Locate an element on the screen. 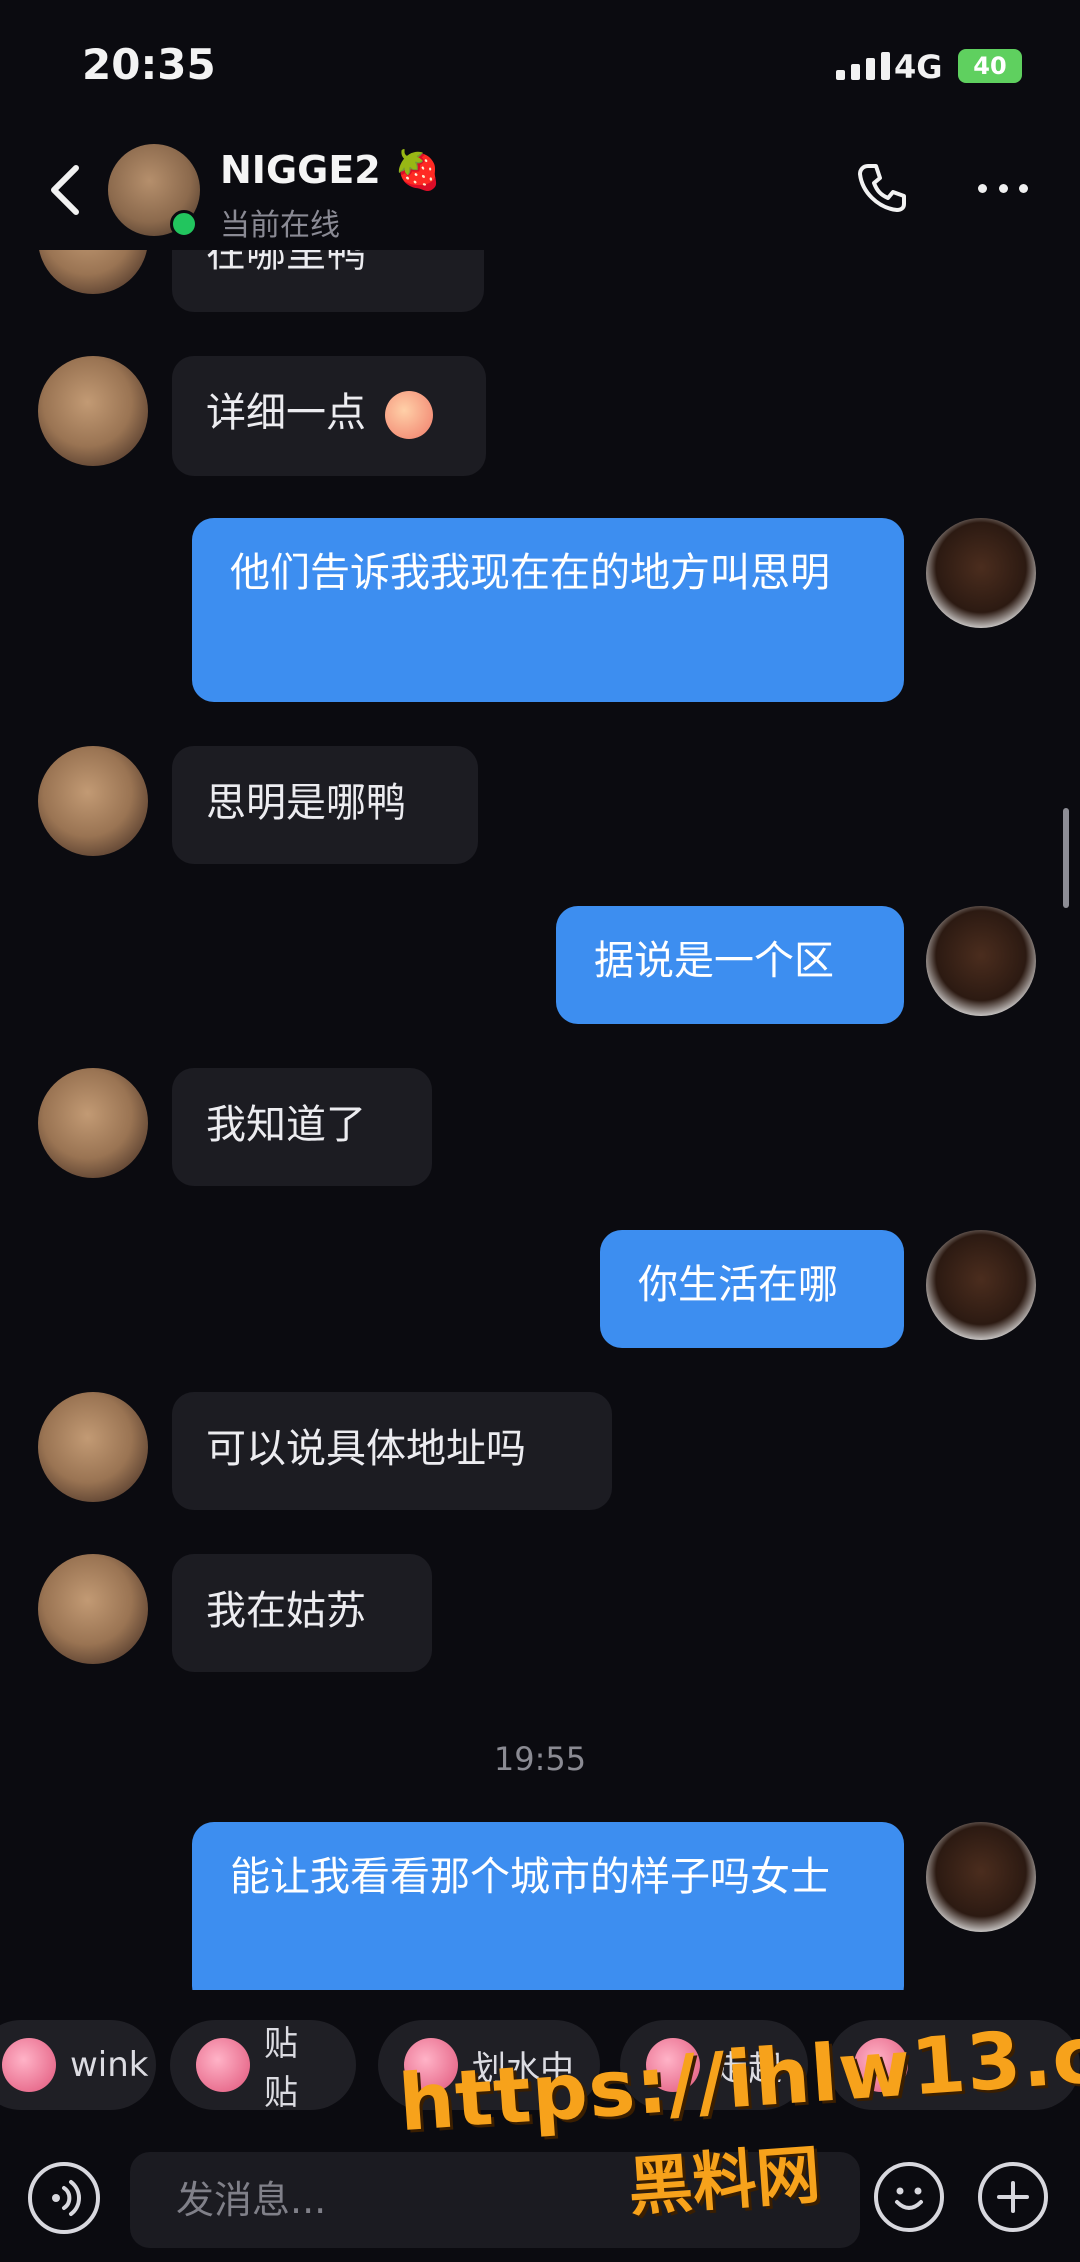 The height and width of the screenshot is (2262, 1080). message-text: 可以说具体地址吗 is located at coordinates (366, 1449).